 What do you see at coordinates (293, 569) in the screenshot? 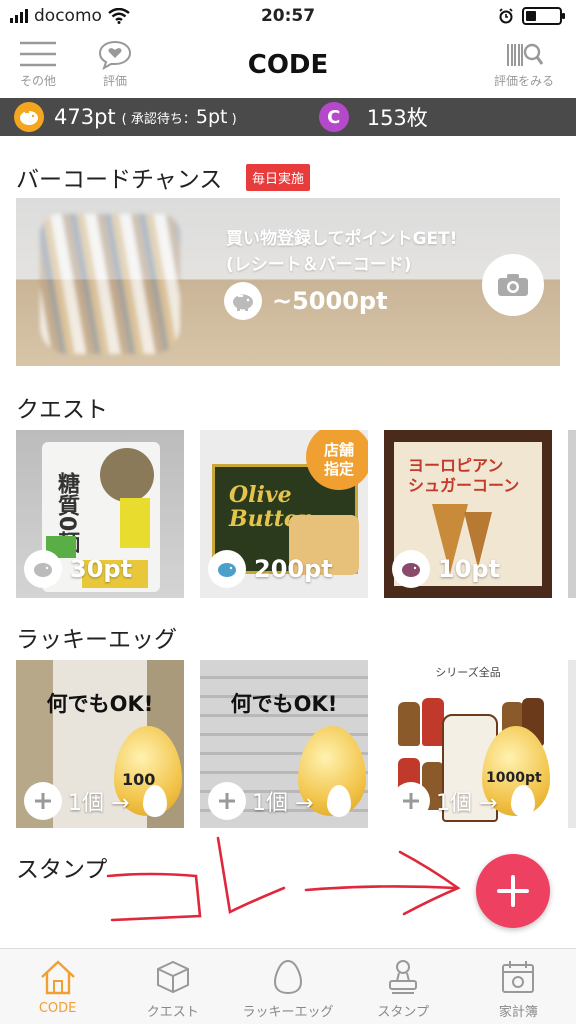
I see `quest-points-value: 200pt` at bounding box center [293, 569].